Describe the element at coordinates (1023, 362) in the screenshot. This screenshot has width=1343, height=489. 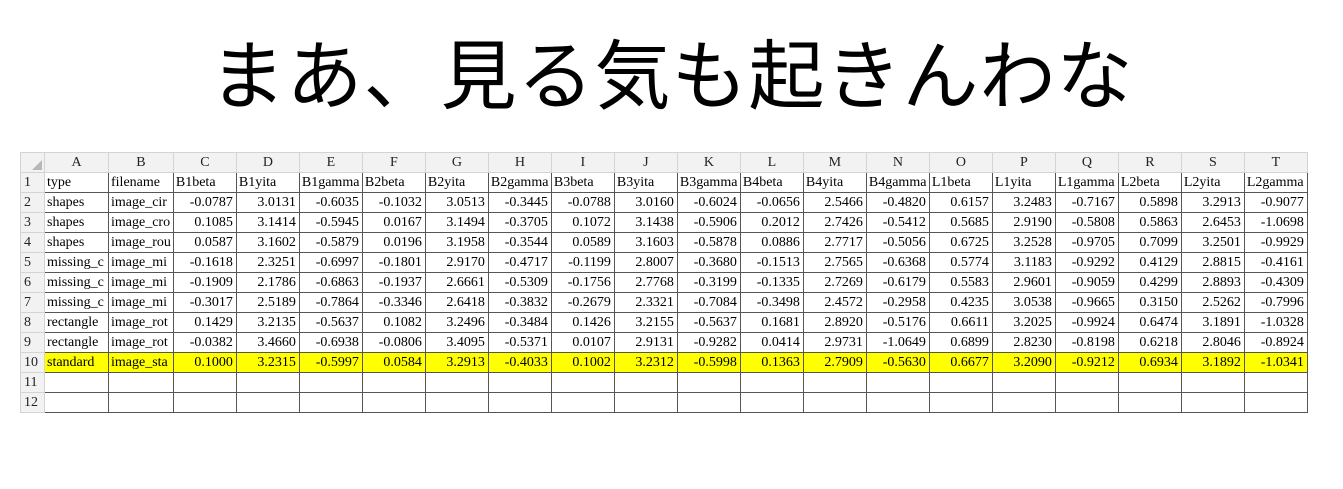
I see `cell: 3.2090` at that location.